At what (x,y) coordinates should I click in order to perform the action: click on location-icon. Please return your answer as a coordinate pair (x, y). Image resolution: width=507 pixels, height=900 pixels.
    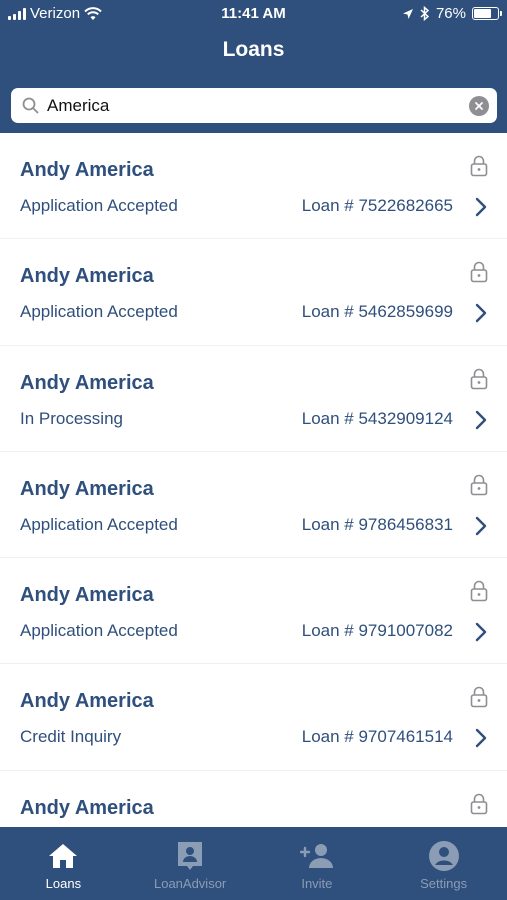
    Looking at the image, I should click on (407, 13).